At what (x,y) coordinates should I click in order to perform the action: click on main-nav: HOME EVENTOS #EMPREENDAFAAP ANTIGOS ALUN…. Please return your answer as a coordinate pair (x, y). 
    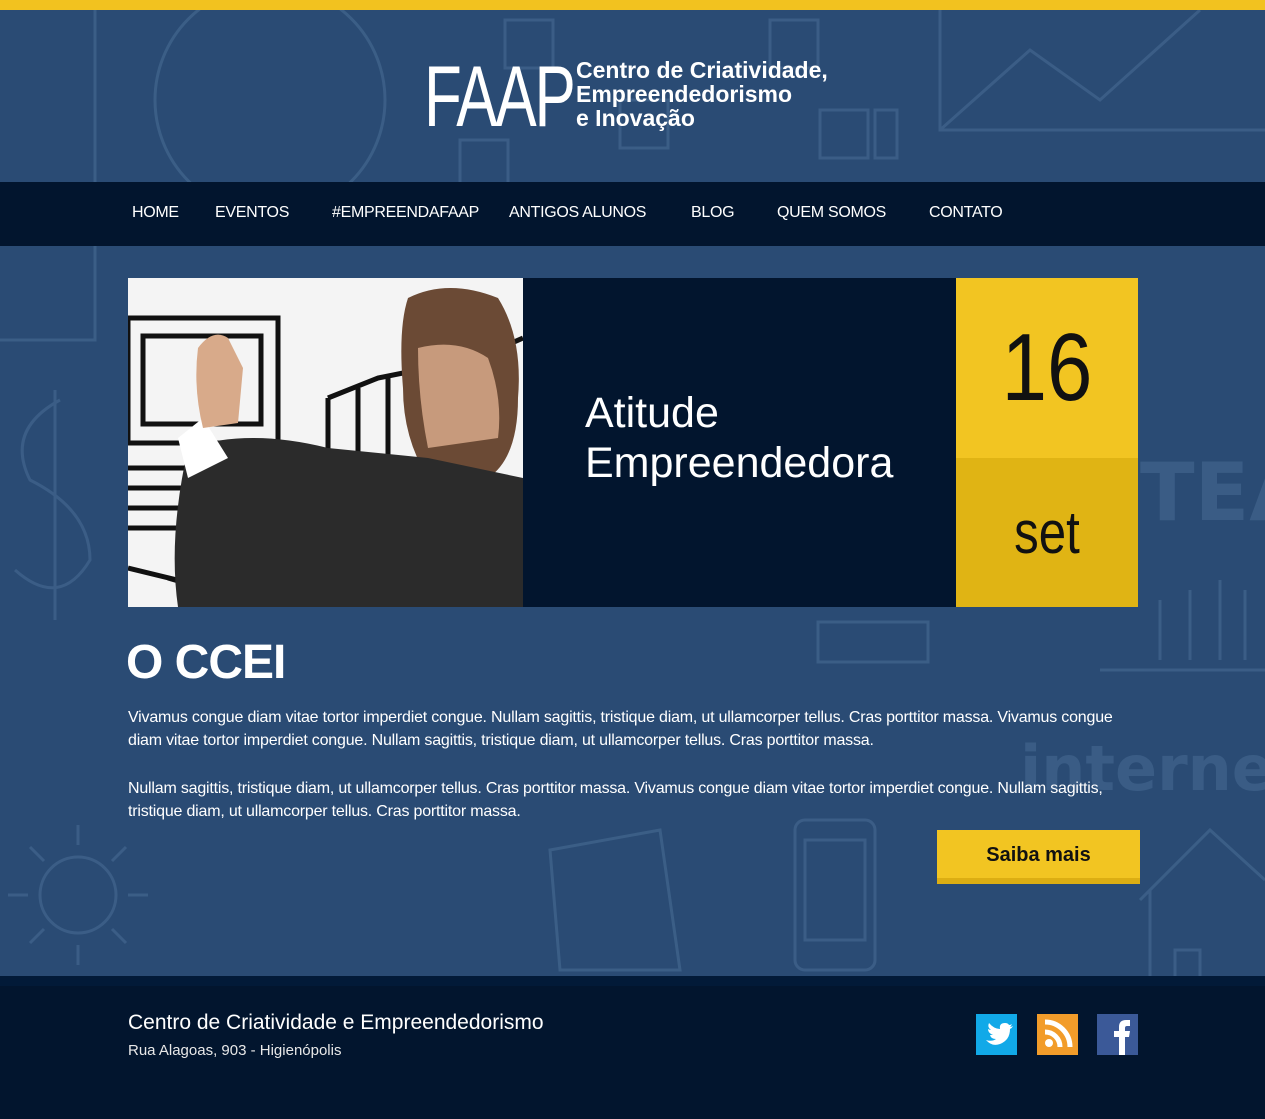
    Looking at the image, I should click on (632, 214).